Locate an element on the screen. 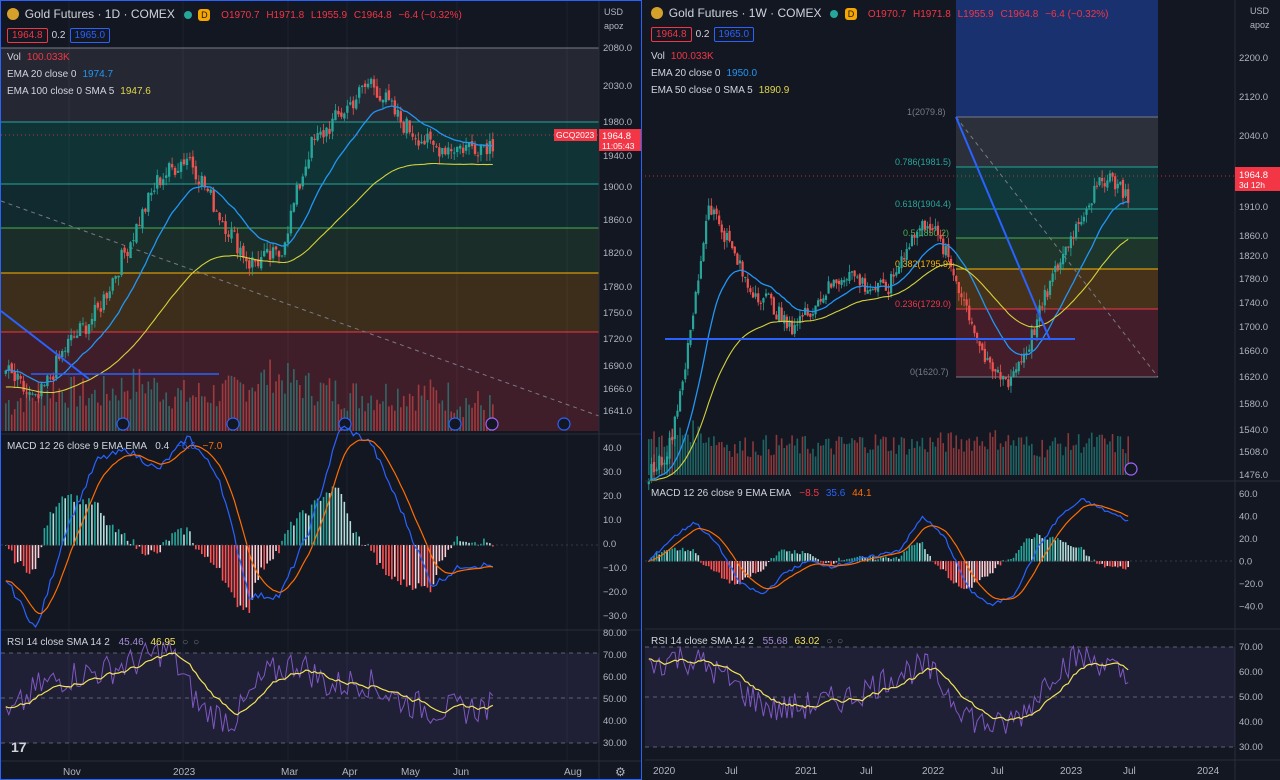 The height and width of the screenshot is (780, 1280). rsi-legend: RSI 14 close SMA 14 2 55.68 63.02 ○ ○ is located at coordinates (747, 641).